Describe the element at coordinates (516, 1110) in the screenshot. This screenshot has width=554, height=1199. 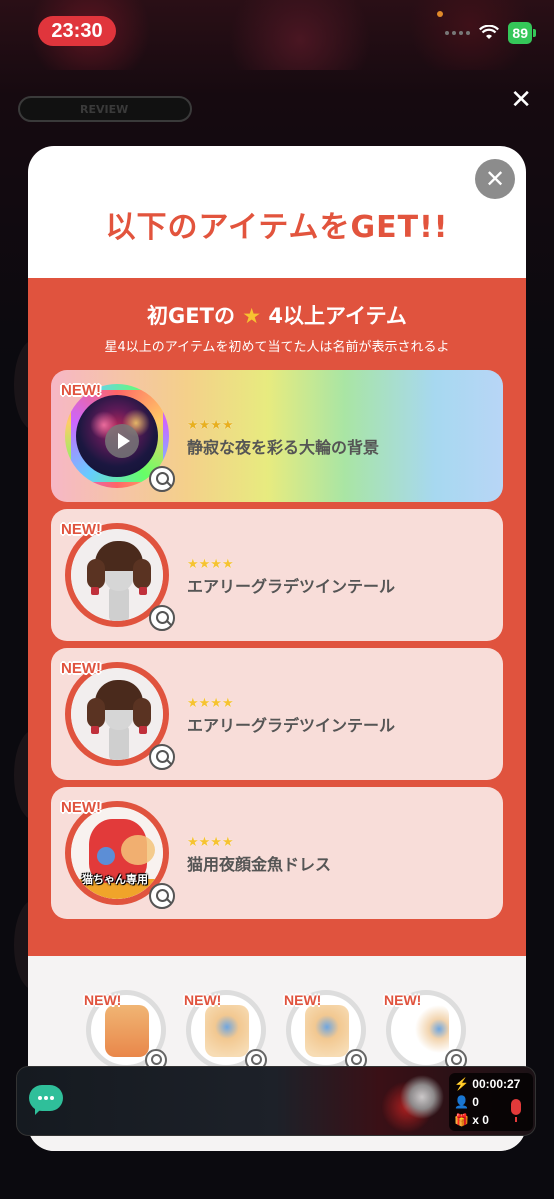
I see `mic-icon` at that location.